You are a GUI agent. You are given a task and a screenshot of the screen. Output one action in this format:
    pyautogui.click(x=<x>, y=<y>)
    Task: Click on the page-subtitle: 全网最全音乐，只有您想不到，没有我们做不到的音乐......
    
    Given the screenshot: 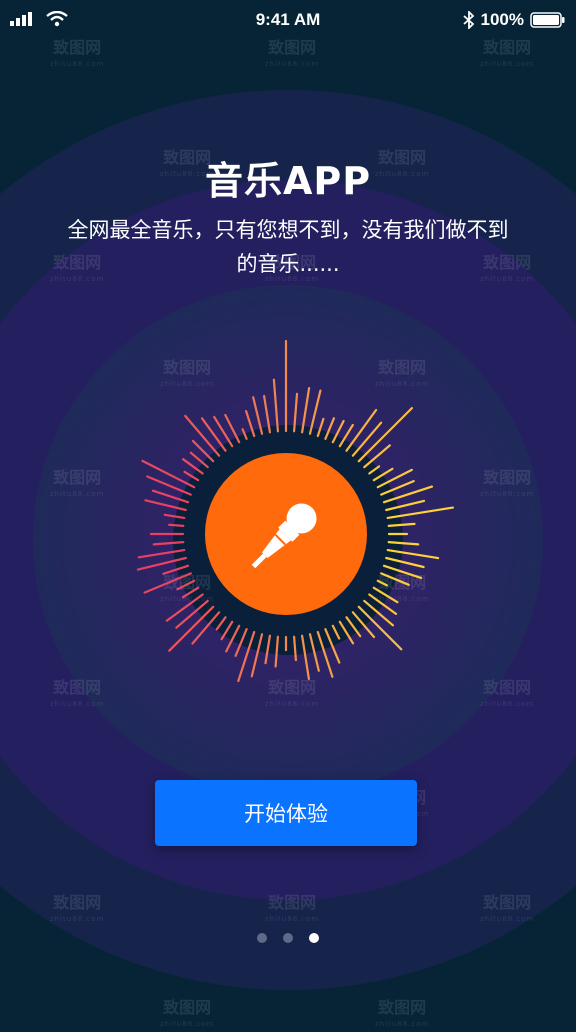 What is the action you would take?
    pyautogui.click(x=288, y=247)
    